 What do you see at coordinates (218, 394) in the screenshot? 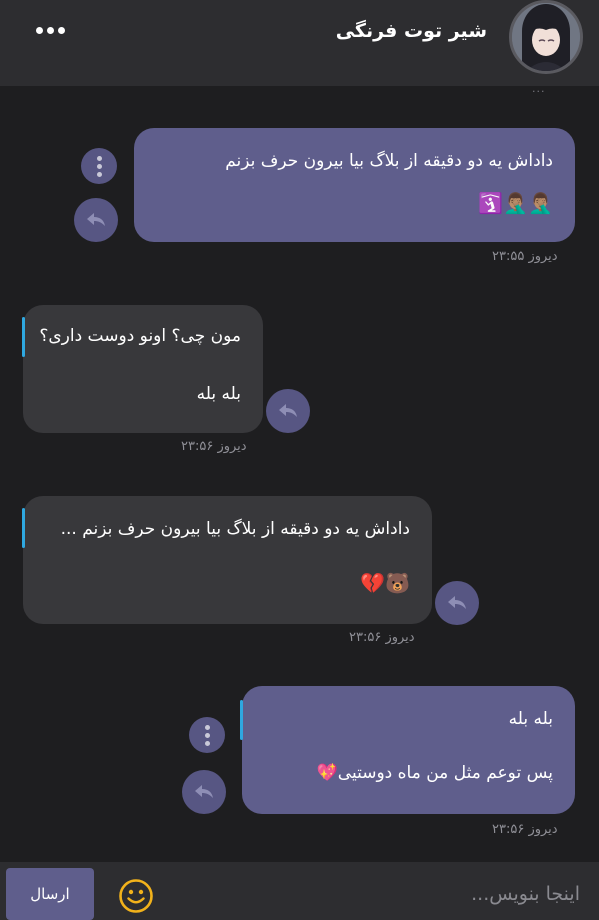
I see `message-text: بله بله` at bounding box center [218, 394].